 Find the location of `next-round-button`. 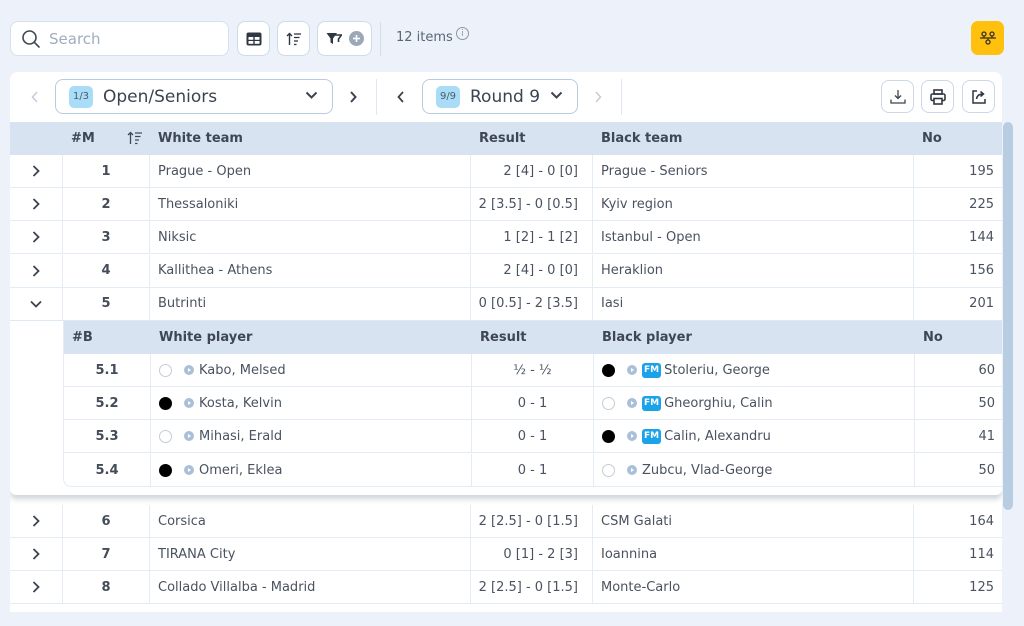

next-round-button is located at coordinates (598, 97).